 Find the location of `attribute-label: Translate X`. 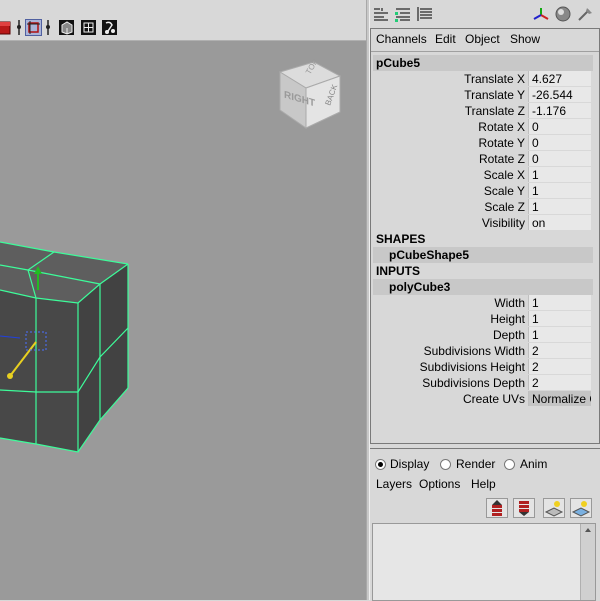

attribute-label: Translate X is located at coordinates (494, 79).